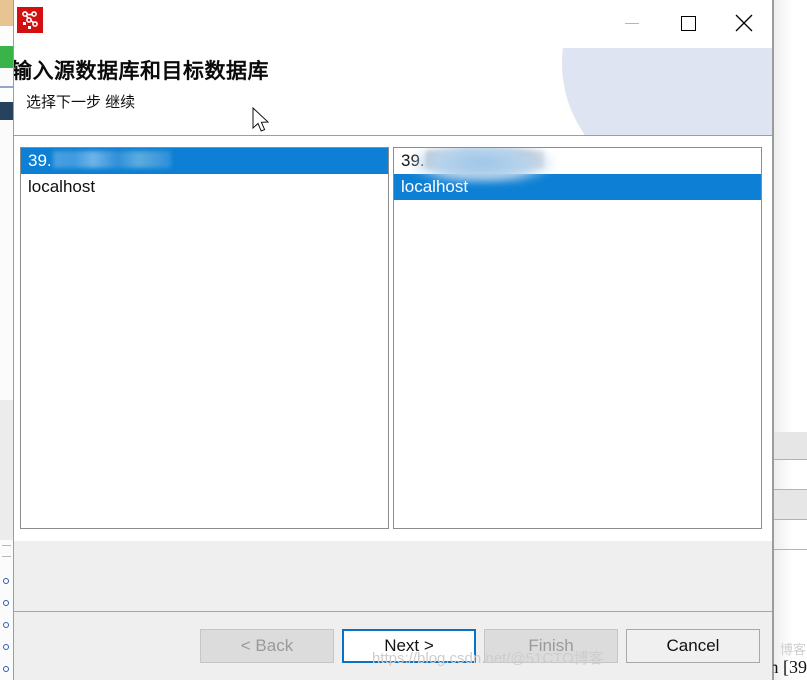 Image resolution: width=807 pixels, height=680 pixels. What do you see at coordinates (632, 23) in the screenshot?
I see `minimize-icon` at bounding box center [632, 23].